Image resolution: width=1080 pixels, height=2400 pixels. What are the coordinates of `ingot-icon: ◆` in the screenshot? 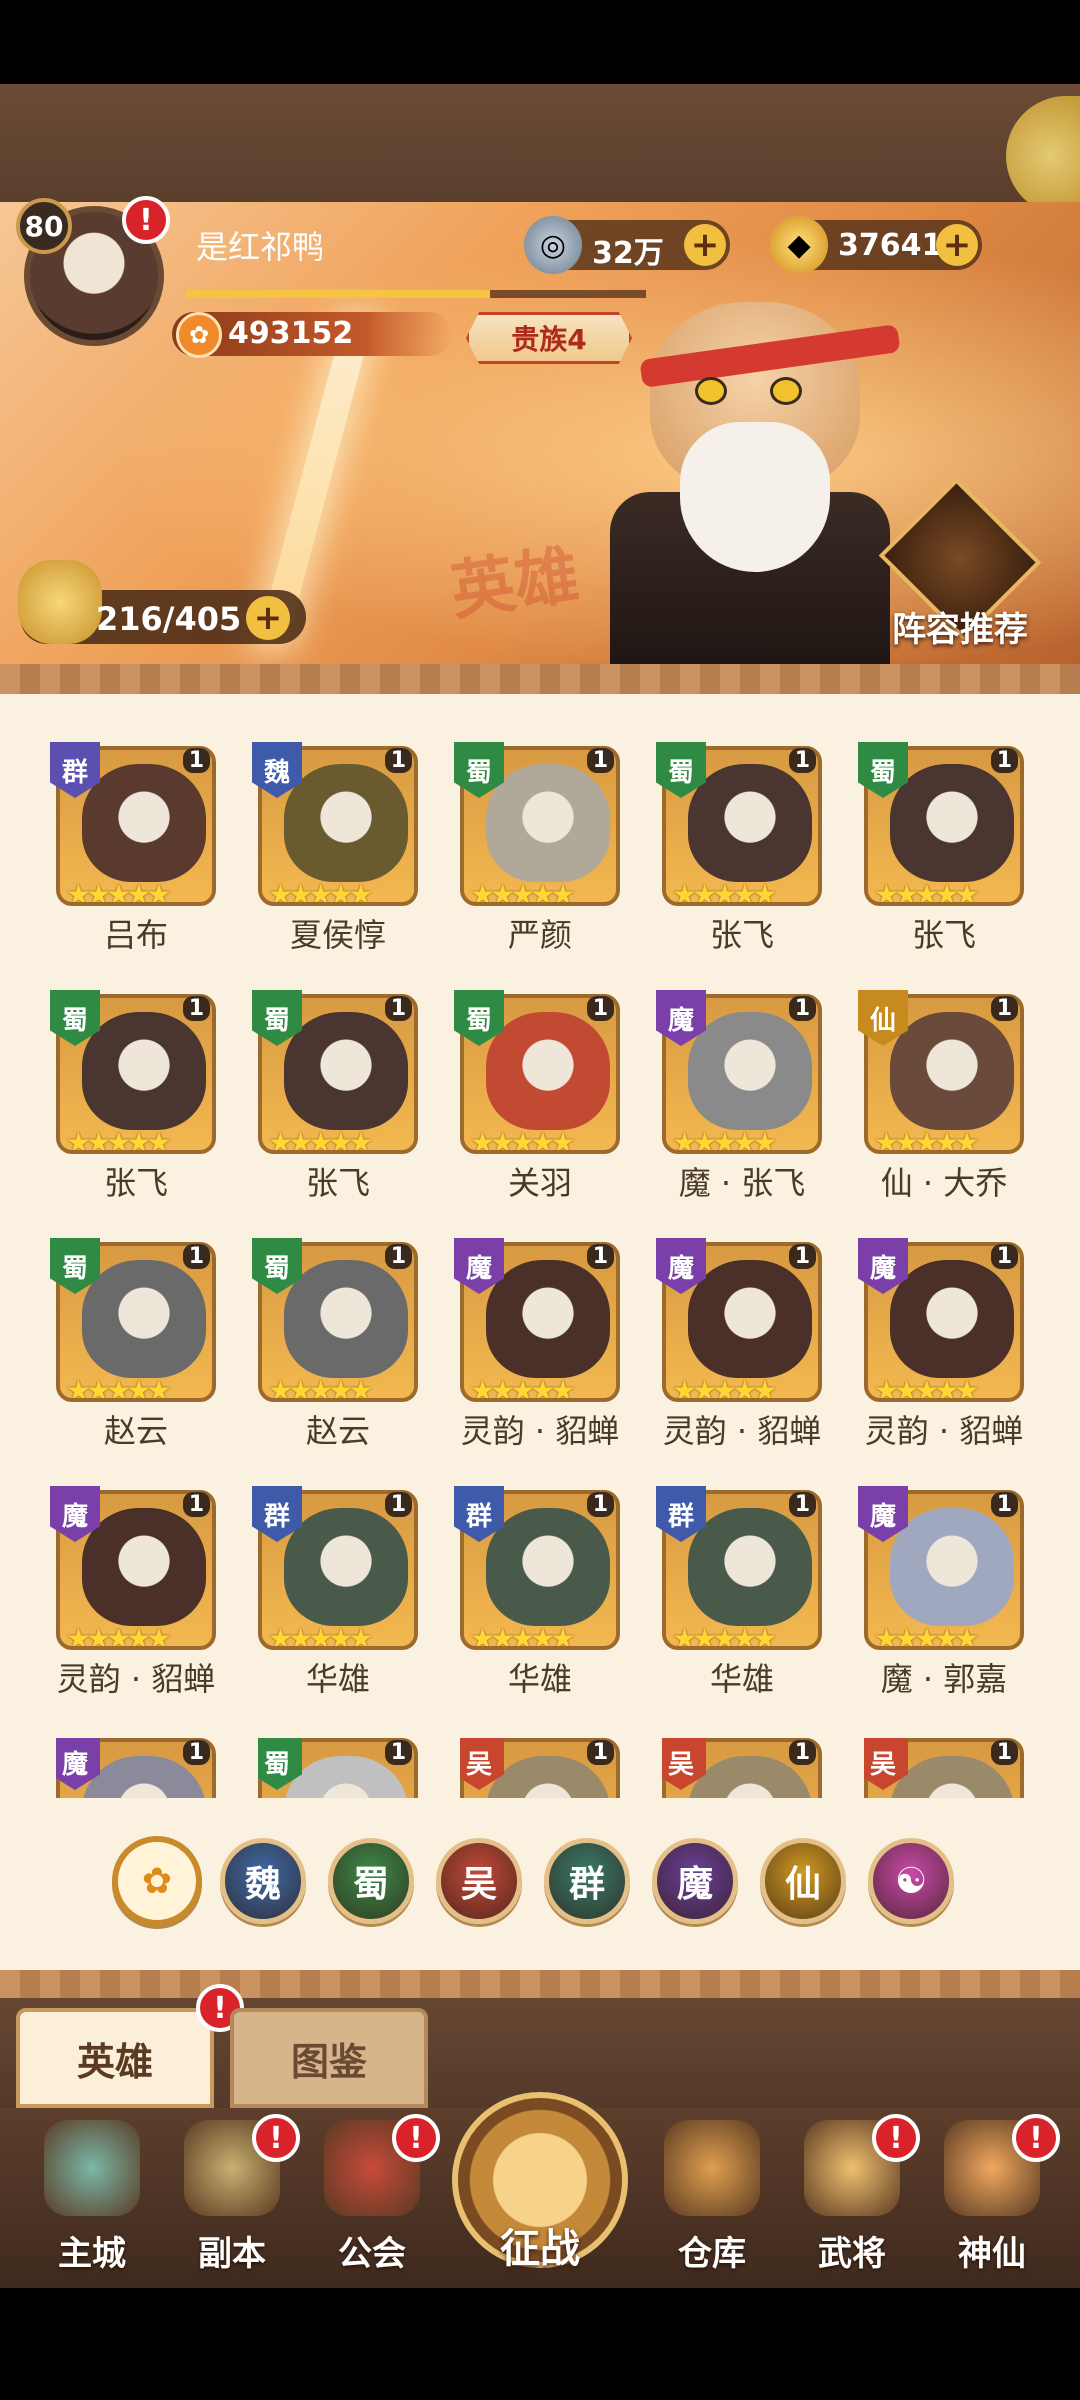 It's located at (799, 245).